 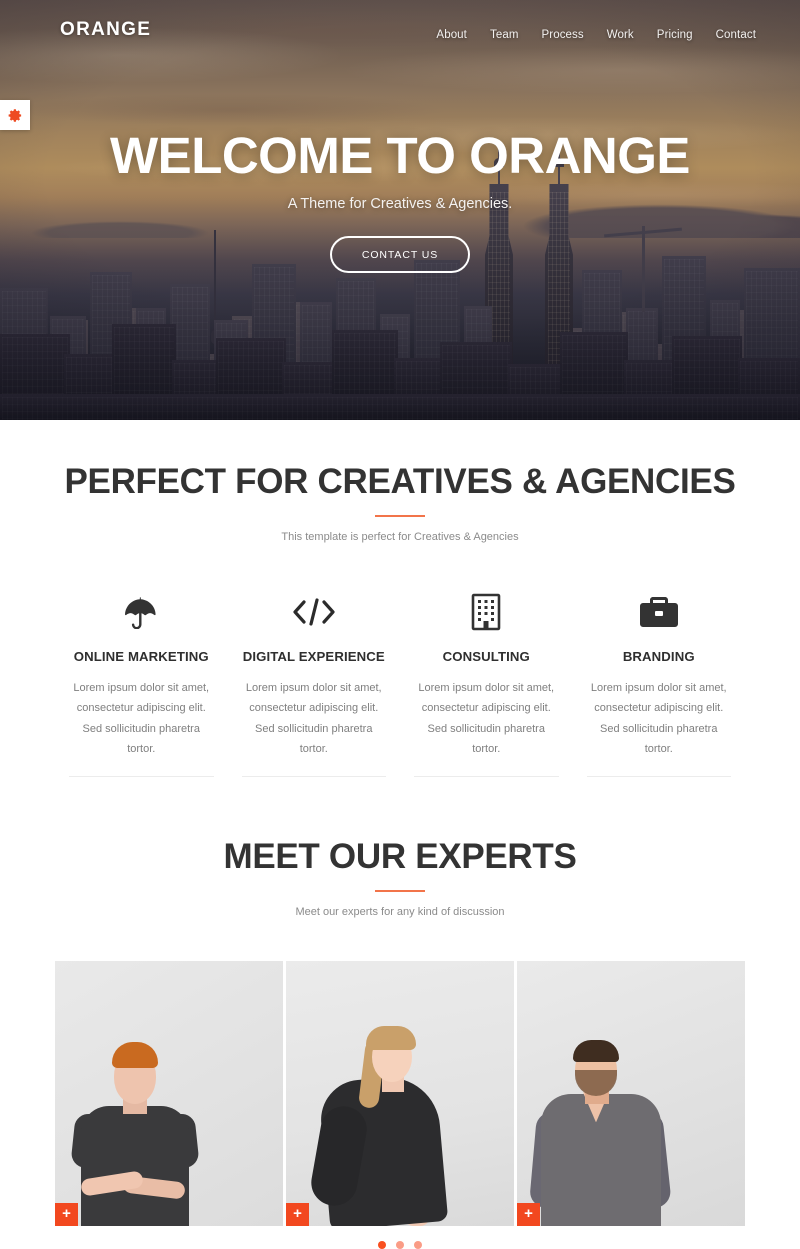 I want to click on building-icon, so click(x=486, y=612).